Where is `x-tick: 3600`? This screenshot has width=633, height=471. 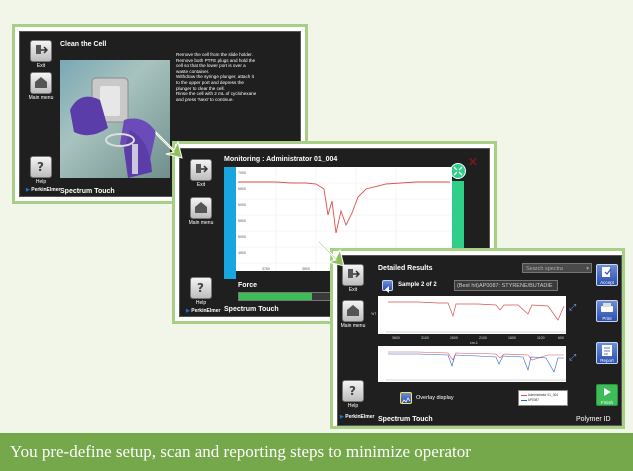
x-tick: 3600 is located at coordinates (396, 338).